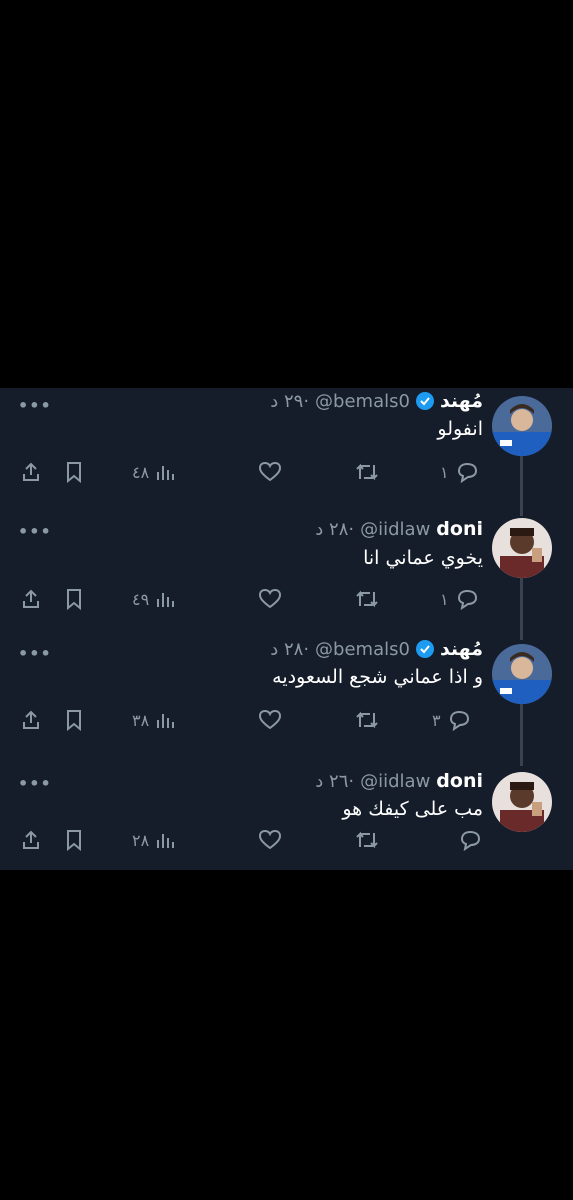 This screenshot has width=573, height=1200. Describe the element at coordinates (141, 840) in the screenshot. I see `views-count: ٢٨` at that location.